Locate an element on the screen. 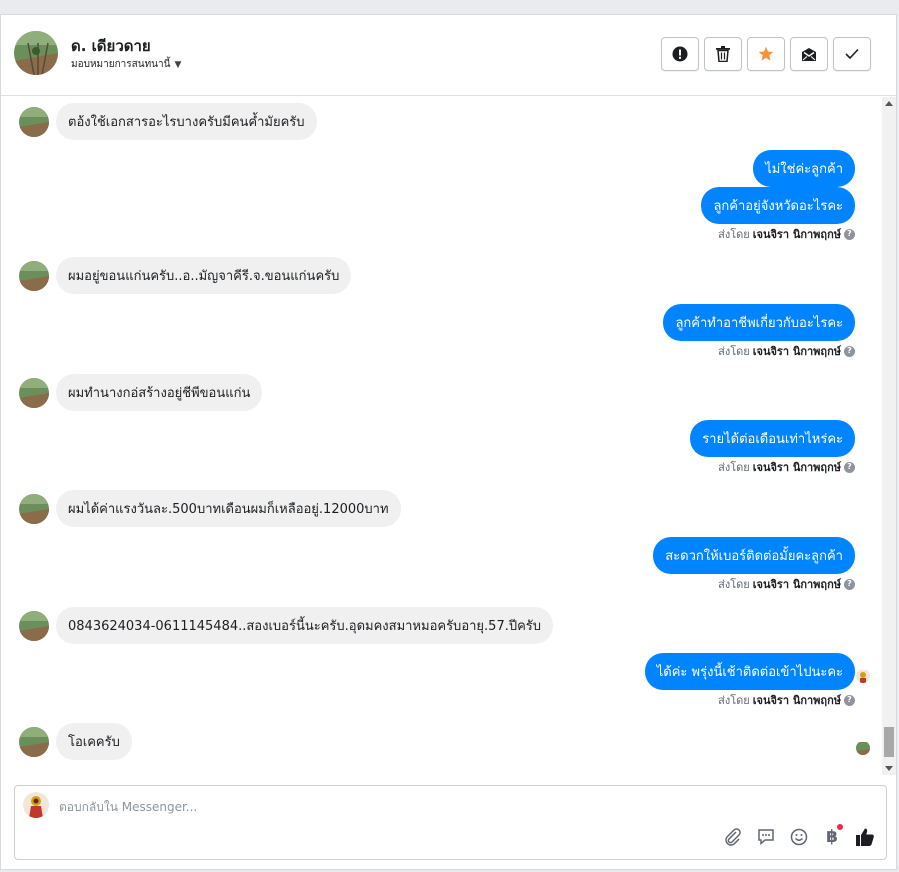 This screenshot has width=899, height=872. incoming-message: ผมทำนางกอ่สร้างอยู่ชีพีขอนแก่น is located at coordinates (141, 392).